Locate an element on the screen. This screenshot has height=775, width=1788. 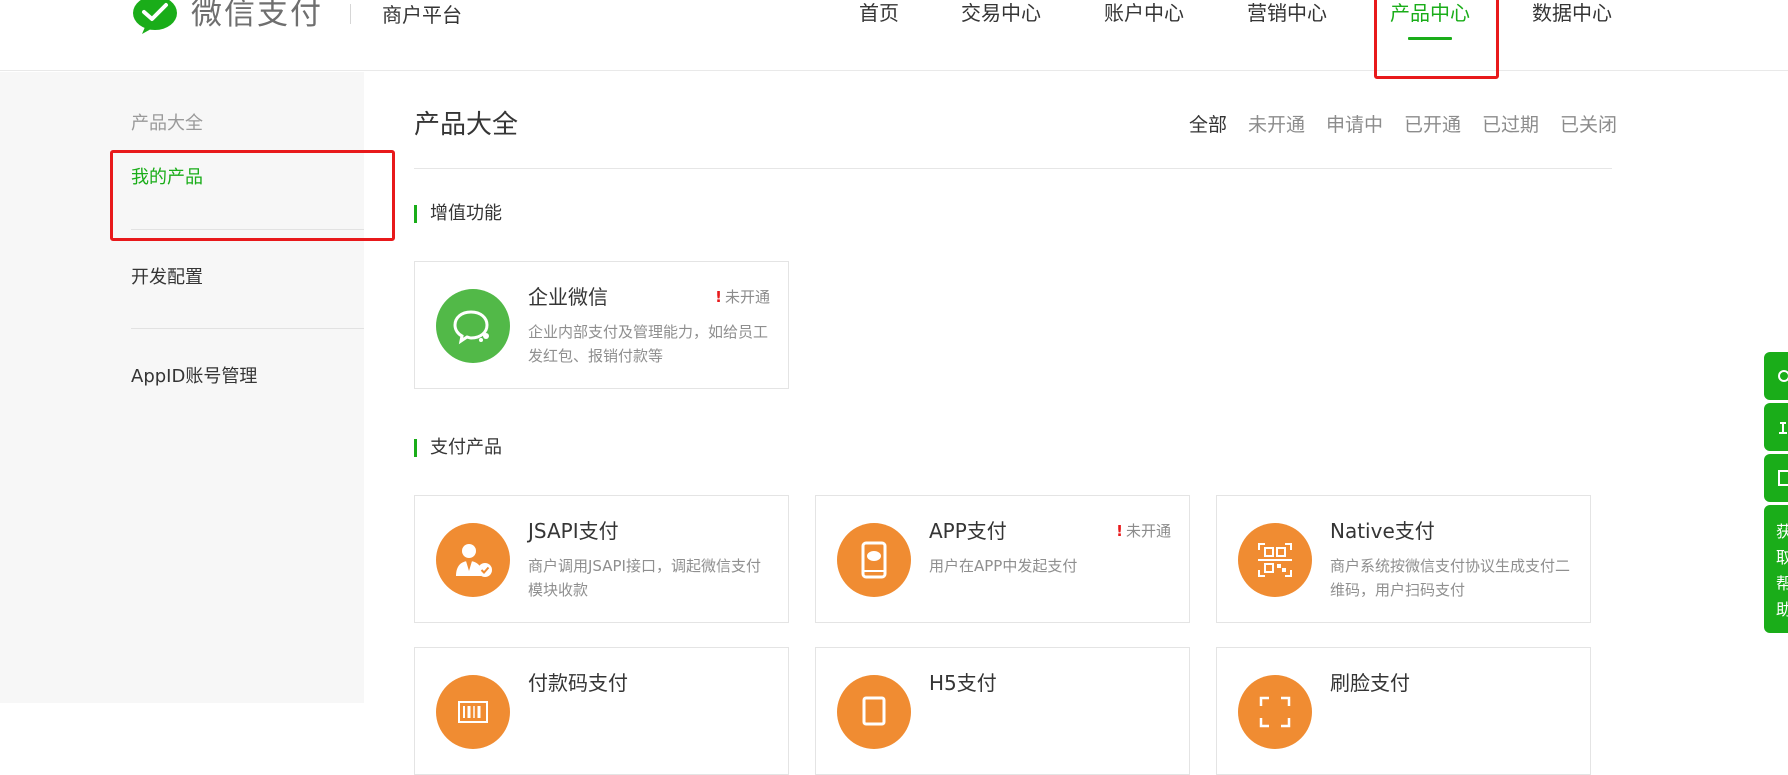
nav-marketing: 营销中心 is located at coordinates (1287, 13).